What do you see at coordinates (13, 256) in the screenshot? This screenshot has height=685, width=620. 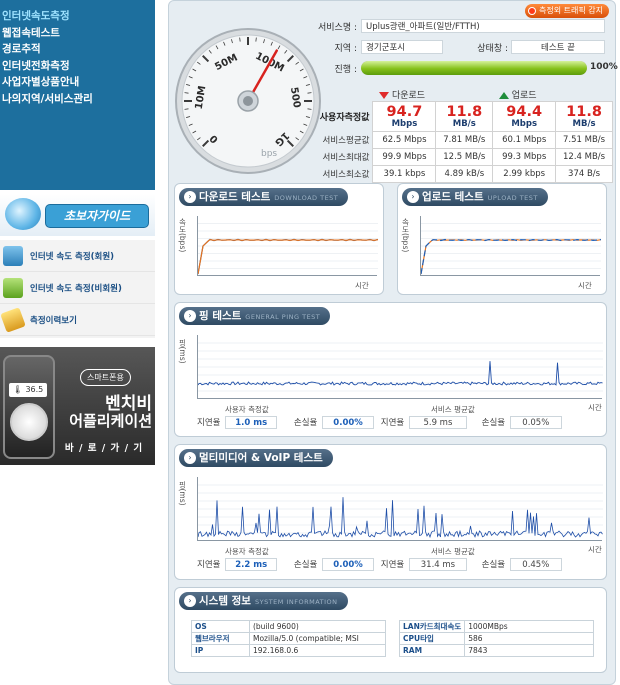 I see `pc-icon` at bounding box center [13, 256].